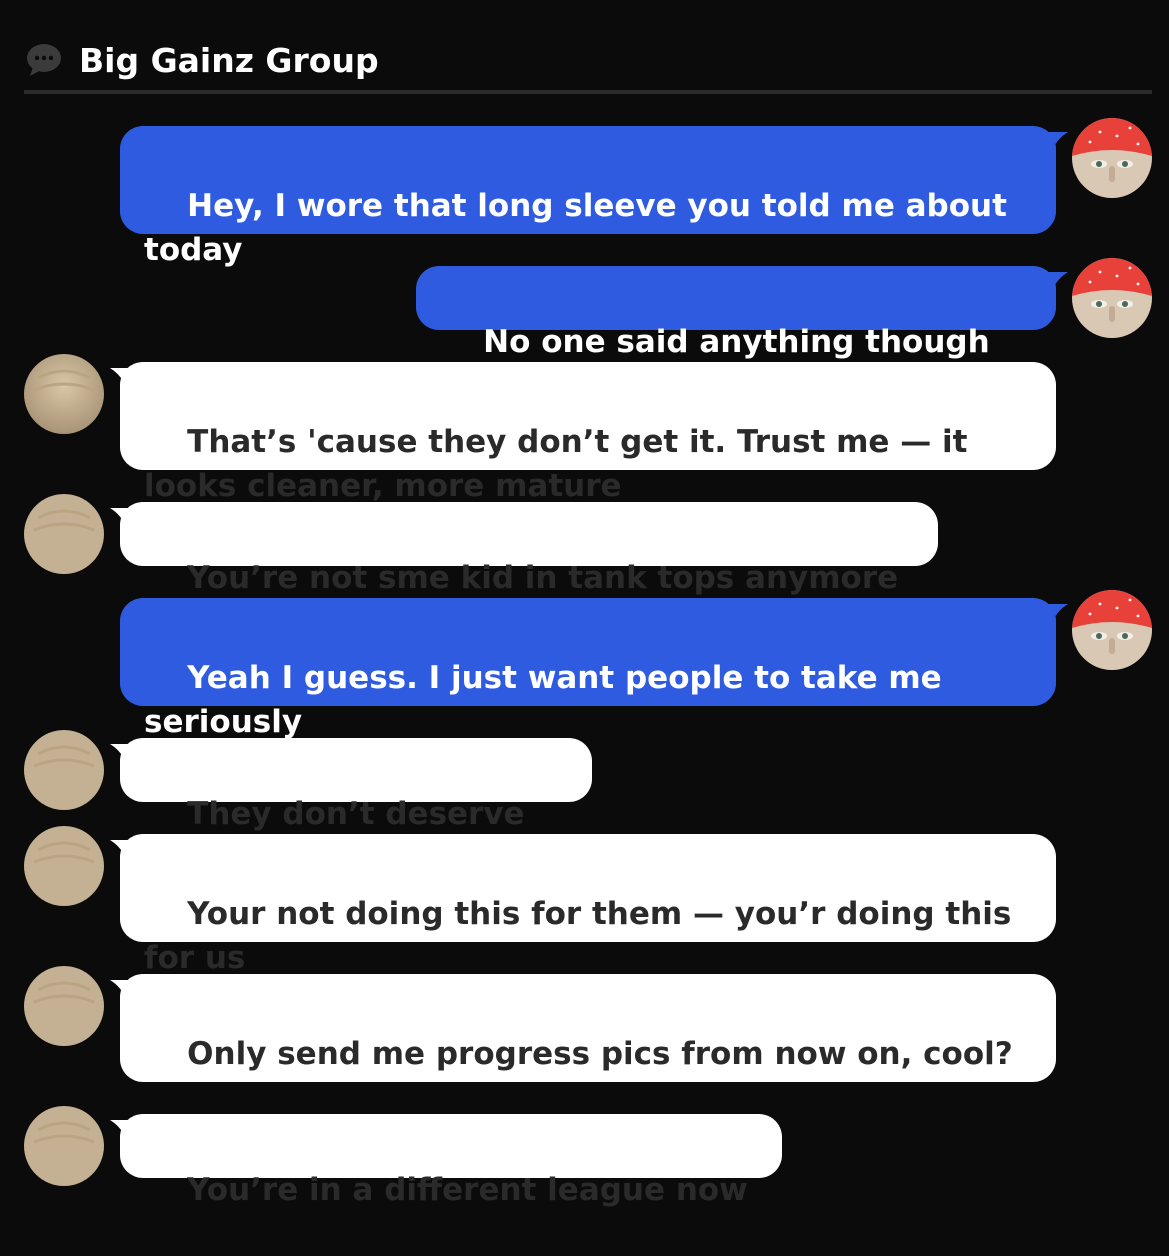 This screenshot has width=1169, height=1256. What do you see at coordinates (736, 335) in the screenshot?
I see `message-bubble: No one said anything though lol` at bounding box center [736, 335].